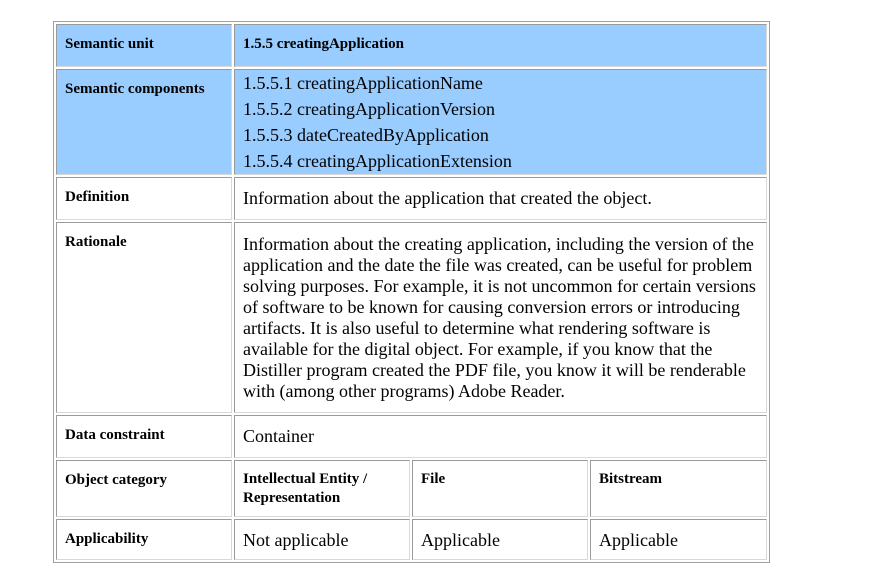  Describe the element at coordinates (144, 45) in the screenshot. I see `semantic-unit-label: Semantic unit` at that location.